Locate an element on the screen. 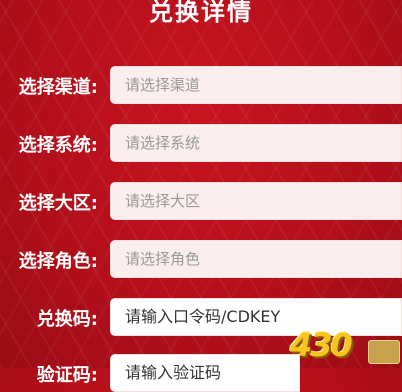  region-label: 选择大区: is located at coordinates (58, 203).